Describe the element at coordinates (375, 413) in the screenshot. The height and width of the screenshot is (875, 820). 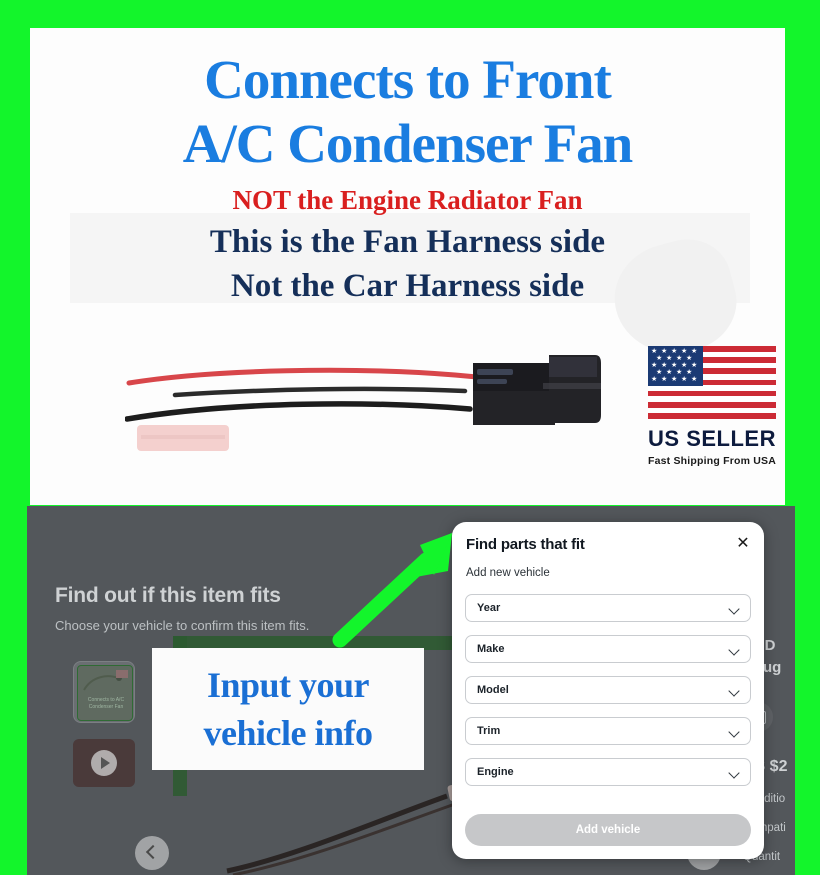
I see `wire-harness-photo` at that location.